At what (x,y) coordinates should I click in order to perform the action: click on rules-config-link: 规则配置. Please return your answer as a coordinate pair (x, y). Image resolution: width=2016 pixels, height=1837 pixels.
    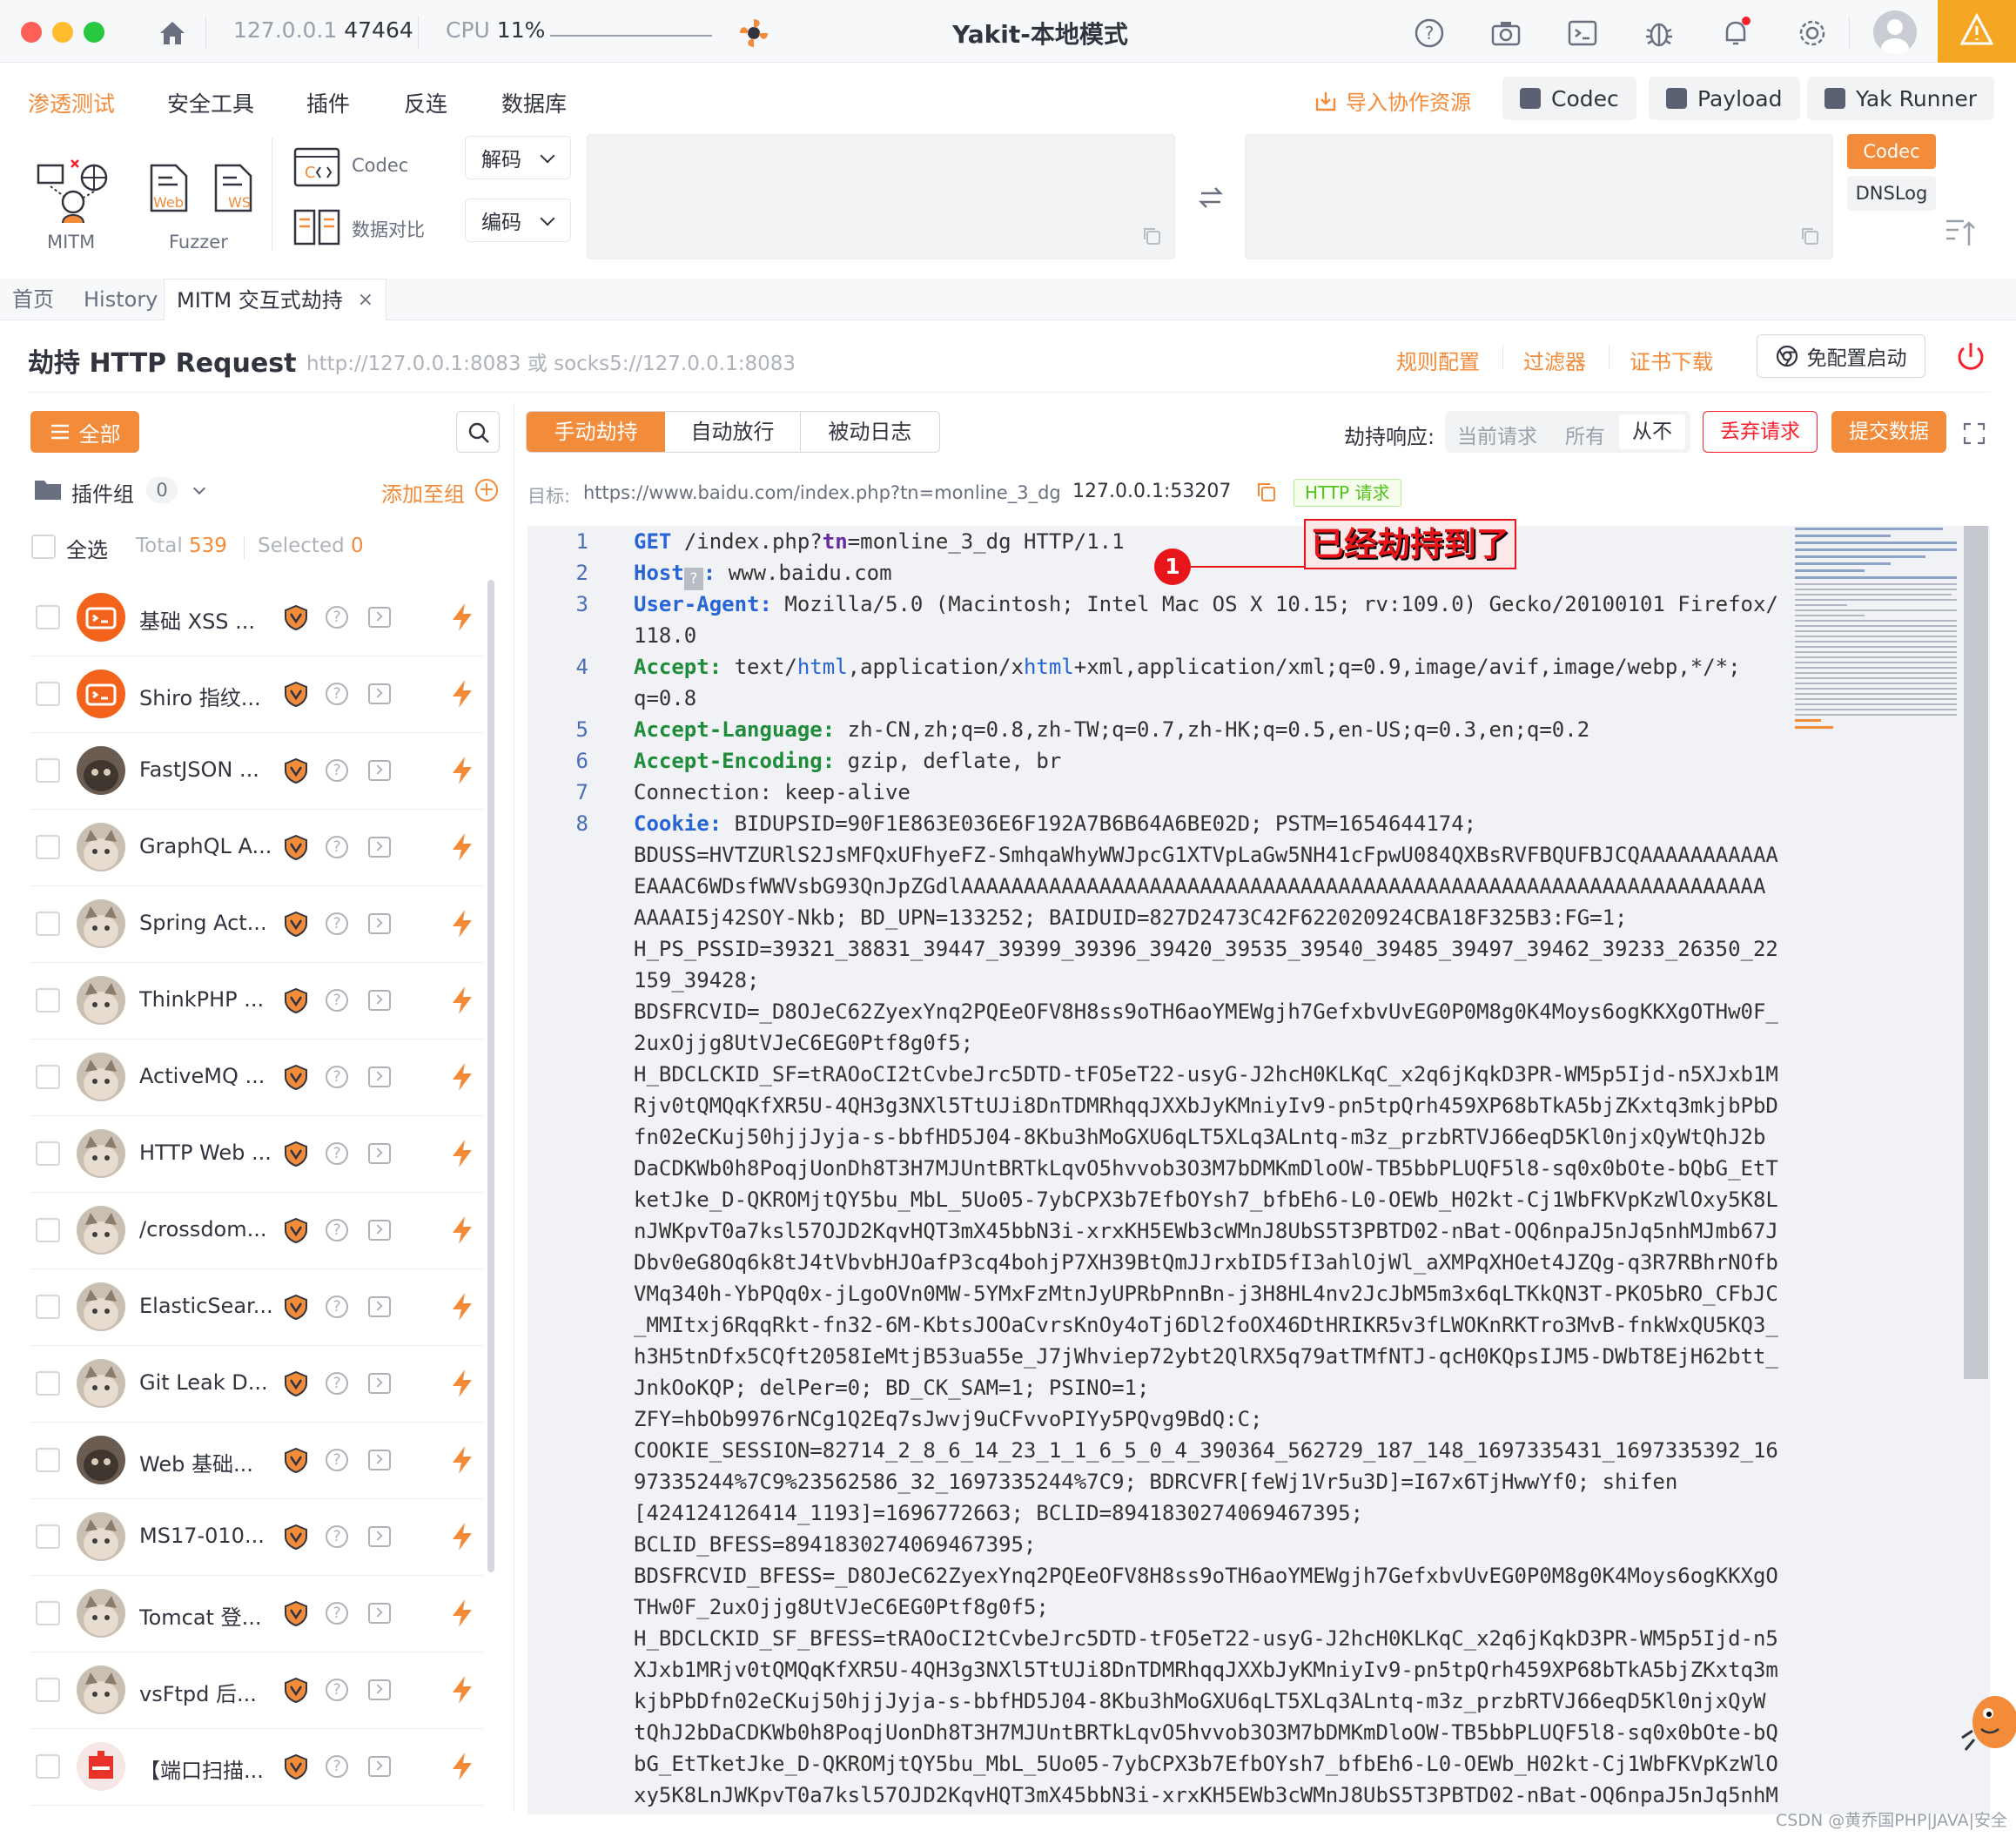
    Looking at the image, I should click on (1438, 360).